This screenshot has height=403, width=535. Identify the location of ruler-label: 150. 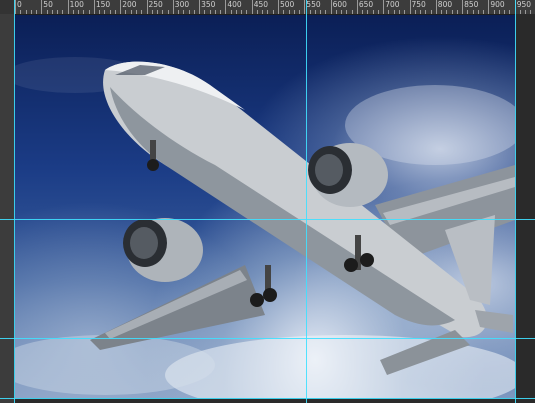
(103, 4).